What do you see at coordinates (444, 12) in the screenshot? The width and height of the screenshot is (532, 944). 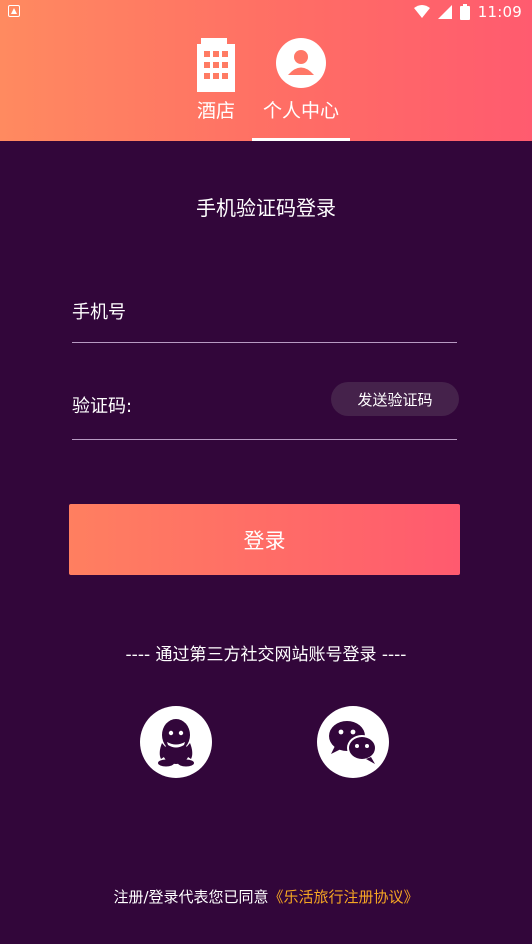 I see `signal-icon` at bounding box center [444, 12].